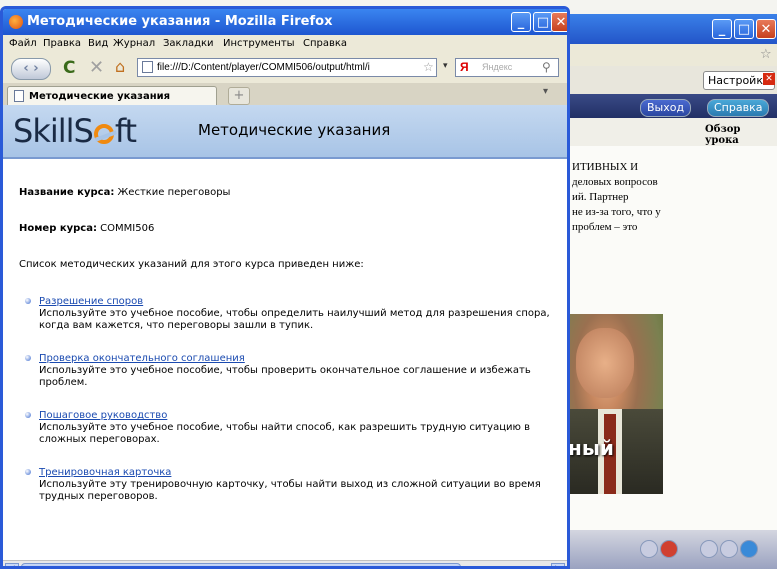  I want to click on star-icon: ☆, so click(766, 54).